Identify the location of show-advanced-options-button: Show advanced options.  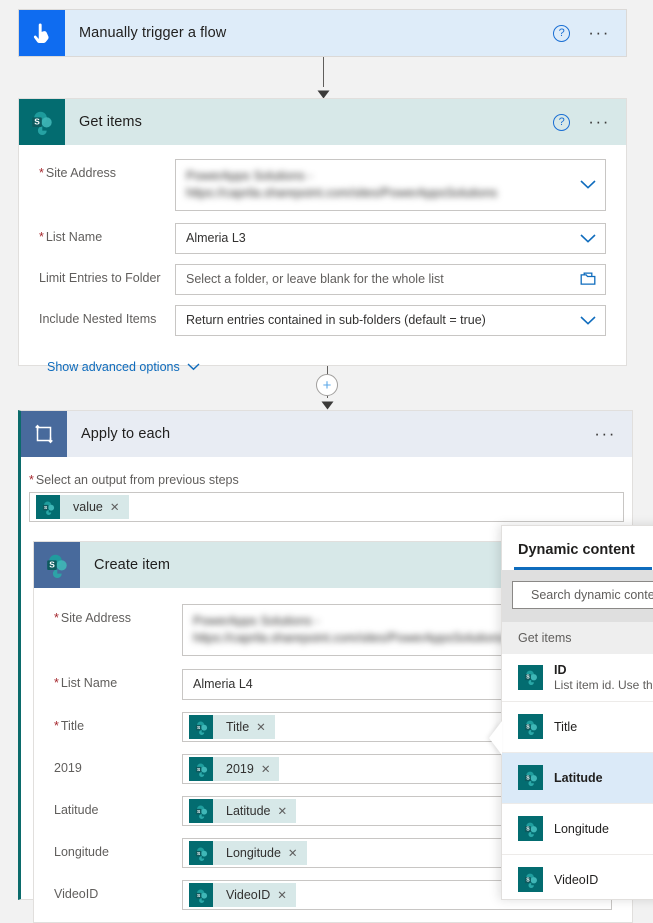
(123, 367).